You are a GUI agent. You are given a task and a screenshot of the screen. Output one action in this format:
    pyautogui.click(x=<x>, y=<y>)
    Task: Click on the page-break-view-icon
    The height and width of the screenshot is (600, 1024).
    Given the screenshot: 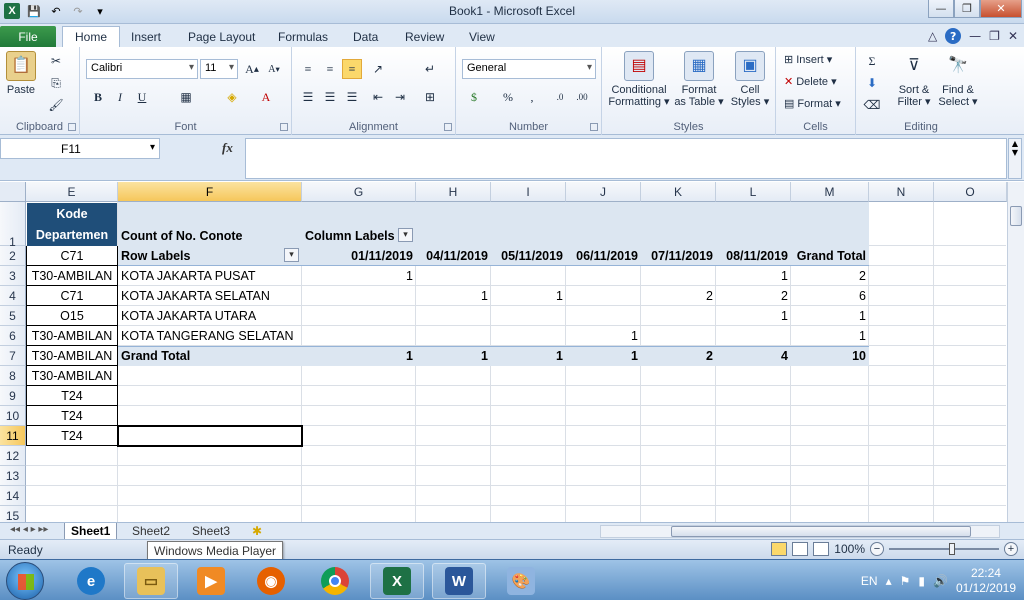 What is the action you would take?
    pyautogui.click(x=821, y=549)
    